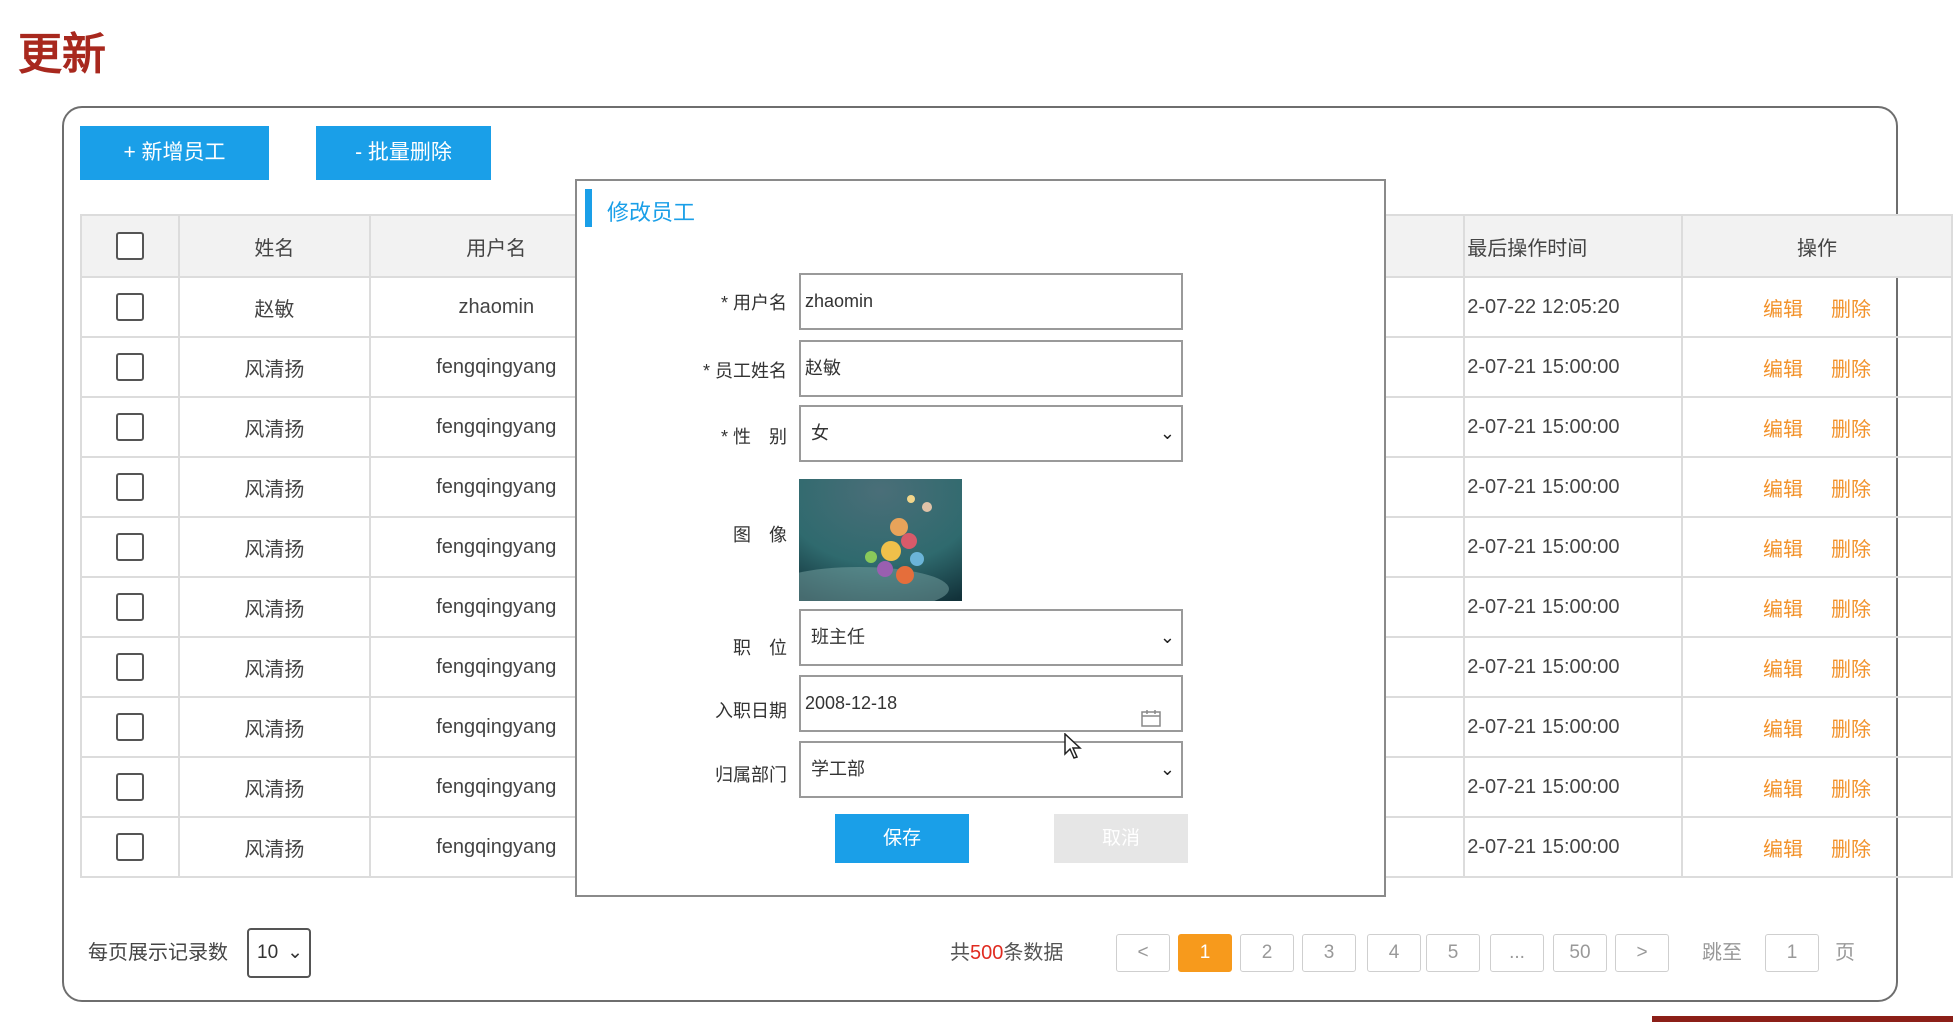  I want to click on total-suffix: 条数据, so click(1033, 953).